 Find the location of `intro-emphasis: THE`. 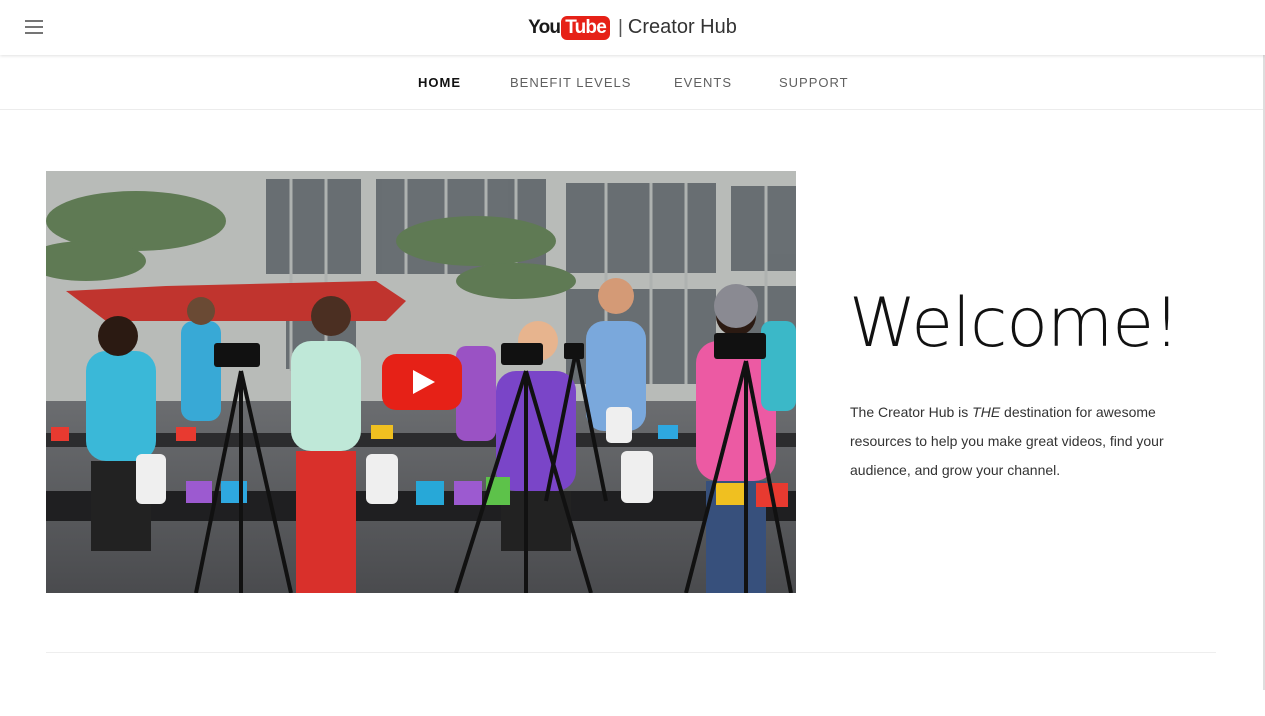

intro-emphasis: THE is located at coordinates (986, 412).